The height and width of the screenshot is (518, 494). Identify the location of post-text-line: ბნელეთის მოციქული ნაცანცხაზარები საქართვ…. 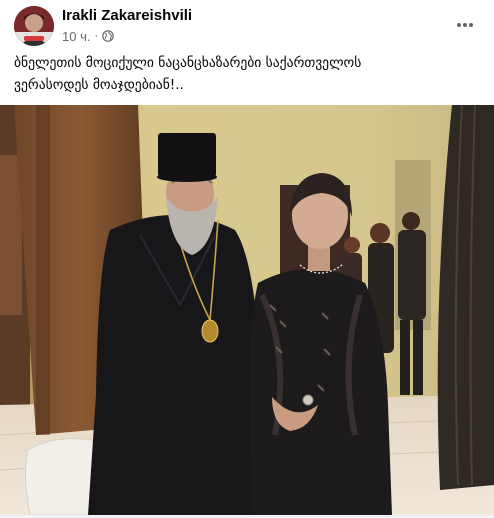
(188, 63).